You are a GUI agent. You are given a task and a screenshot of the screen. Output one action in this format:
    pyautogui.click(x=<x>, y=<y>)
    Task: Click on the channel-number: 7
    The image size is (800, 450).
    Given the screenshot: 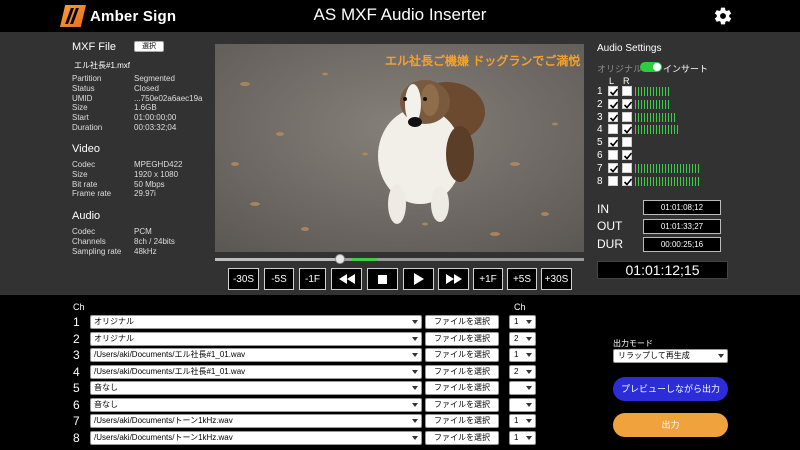 What is the action you would take?
    pyautogui.click(x=600, y=168)
    